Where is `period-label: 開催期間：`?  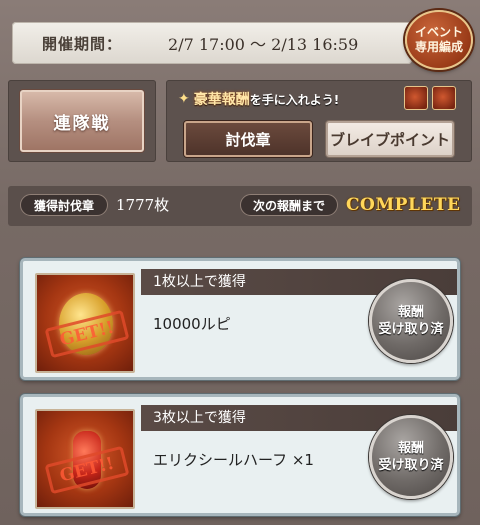
period-label: 開催期間： is located at coordinates (82, 43).